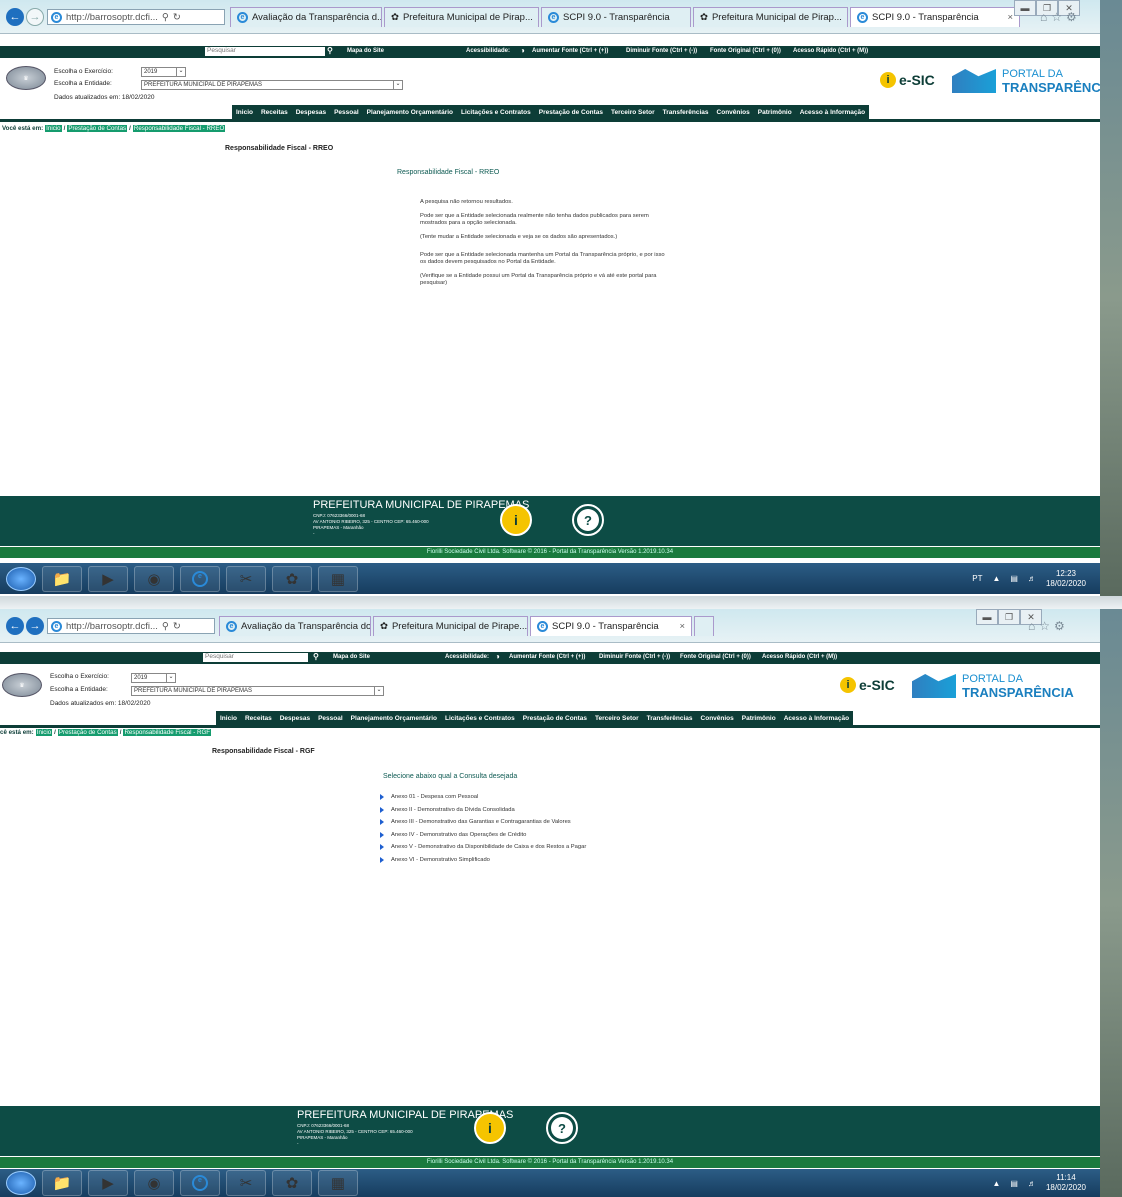 The height and width of the screenshot is (1197, 1122). Describe the element at coordinates (153, 678) in the screenshot. I see `exercicio-select: 2019 ⌄` at that location.